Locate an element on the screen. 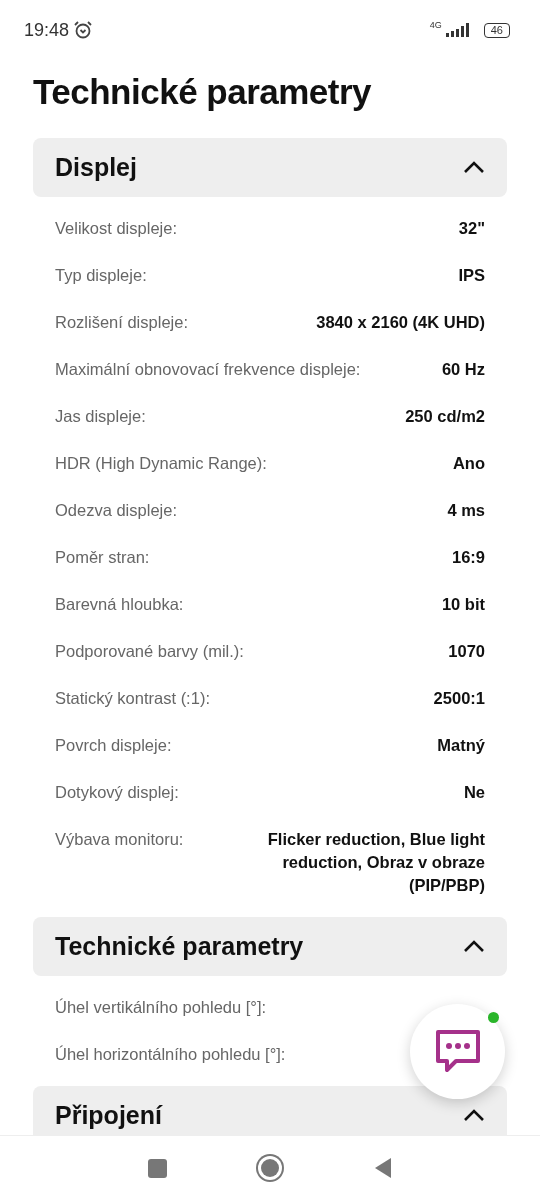  spec-label: Podporované barvy (mil.): is located at coordinates (149, 651).